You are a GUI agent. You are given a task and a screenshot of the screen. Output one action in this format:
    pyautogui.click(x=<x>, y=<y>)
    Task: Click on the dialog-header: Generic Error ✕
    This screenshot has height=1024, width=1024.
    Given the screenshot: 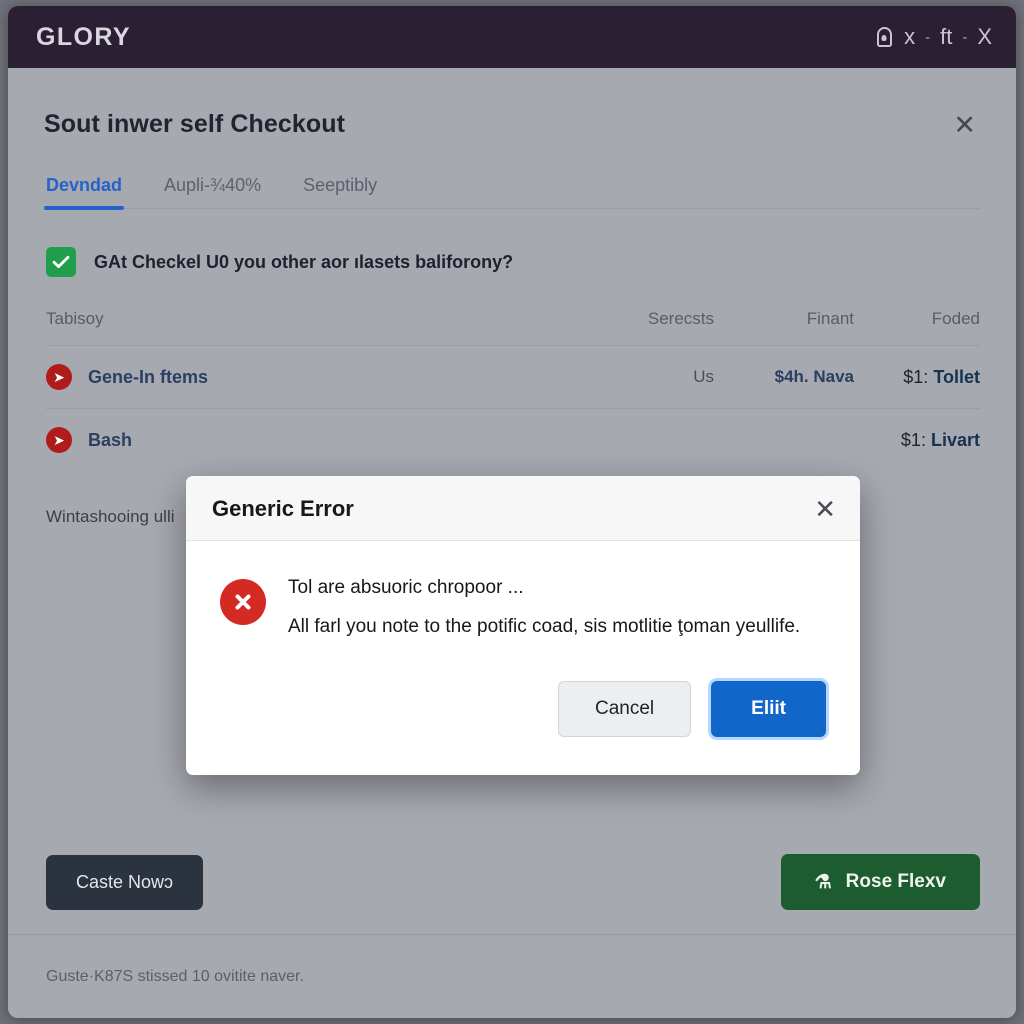 What is the action you would take?
    pyautogui.click(x=523, y=508)
    